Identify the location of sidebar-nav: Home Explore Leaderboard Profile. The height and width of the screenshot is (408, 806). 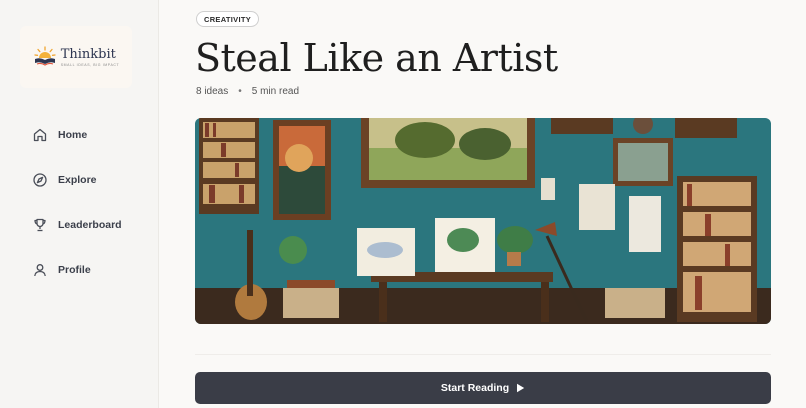
(77, 214).